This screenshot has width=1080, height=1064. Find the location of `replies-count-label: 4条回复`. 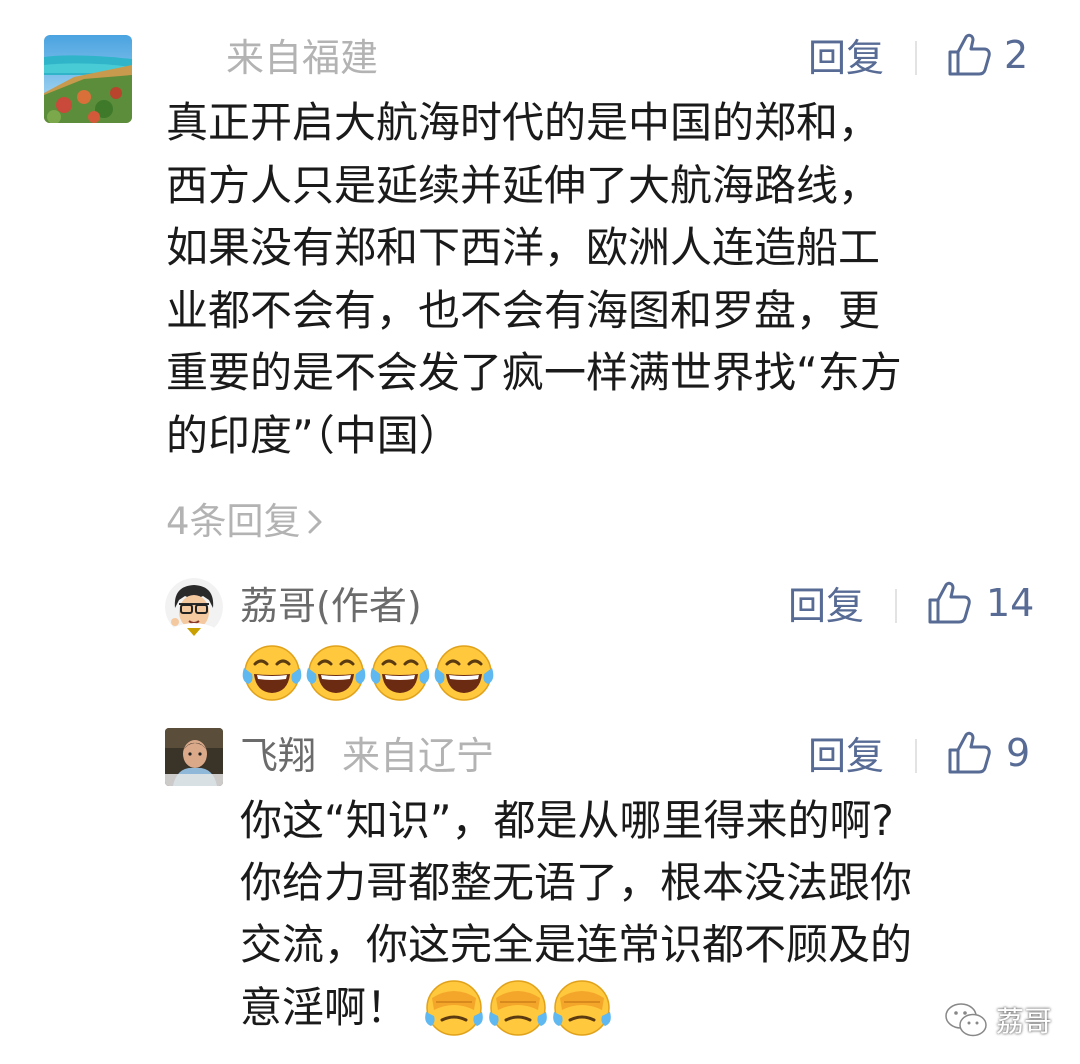

replies-count-label: 4条回复 is located at coordinates (233, 521).